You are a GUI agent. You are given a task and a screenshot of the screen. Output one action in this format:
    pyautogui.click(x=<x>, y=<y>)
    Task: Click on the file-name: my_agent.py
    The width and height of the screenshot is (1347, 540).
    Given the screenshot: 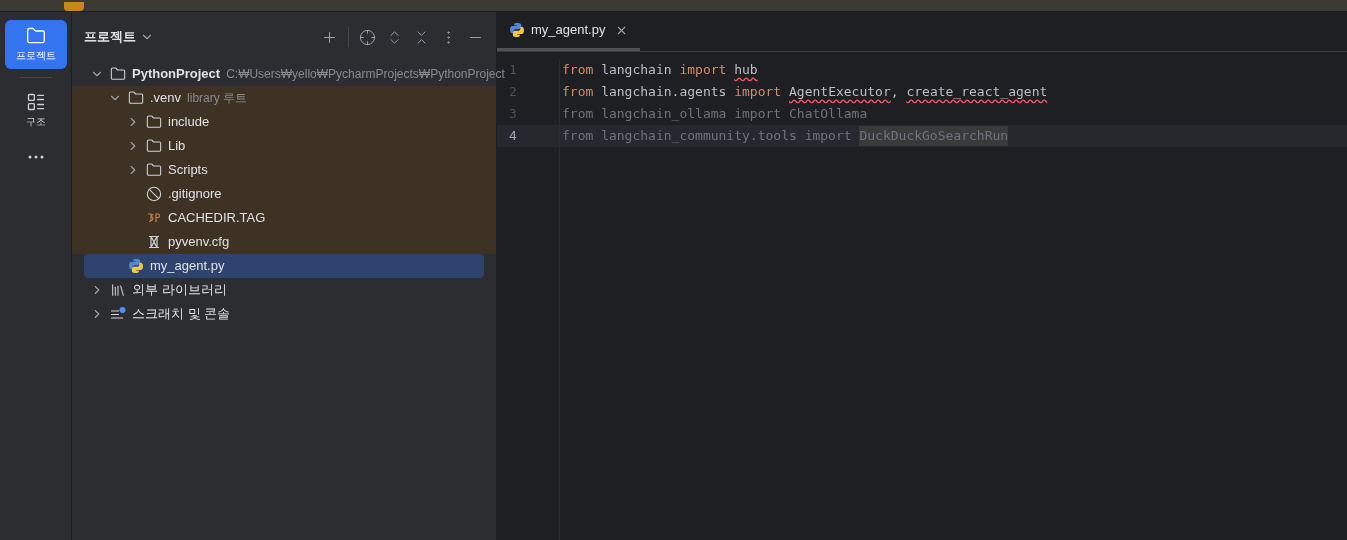 What is the action you would take?
    pyautogui.click(x=187, y=266)
    